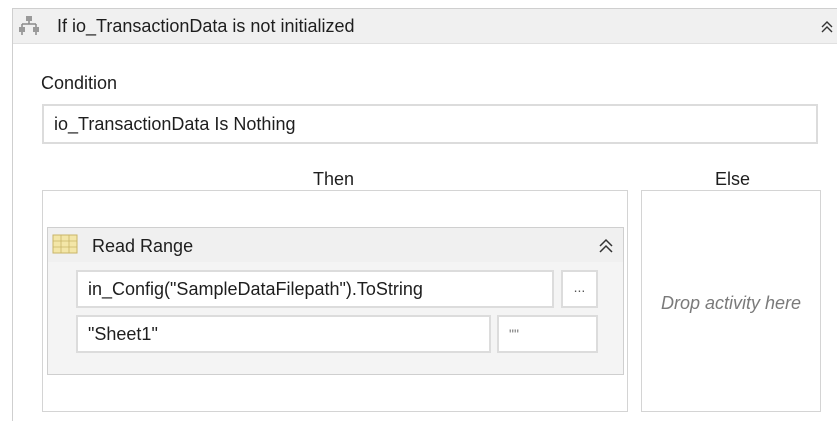  What do you see at coordinates (547, 334) in the screenshot?
I see `range-input: ""` at bounding box center [547, 334].